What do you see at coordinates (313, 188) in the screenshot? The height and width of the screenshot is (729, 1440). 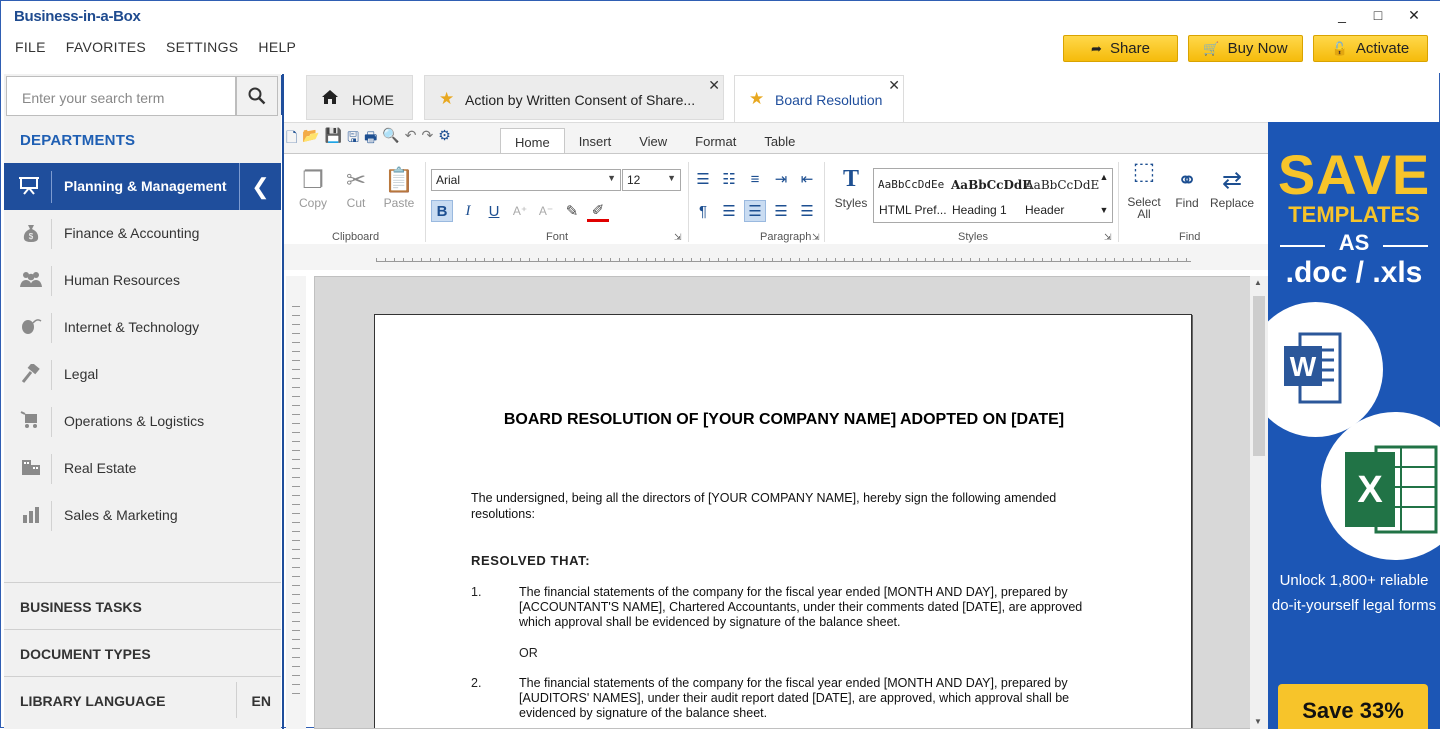 I see `copy-button: ❐ Copy` at bounding box center [313, 188].